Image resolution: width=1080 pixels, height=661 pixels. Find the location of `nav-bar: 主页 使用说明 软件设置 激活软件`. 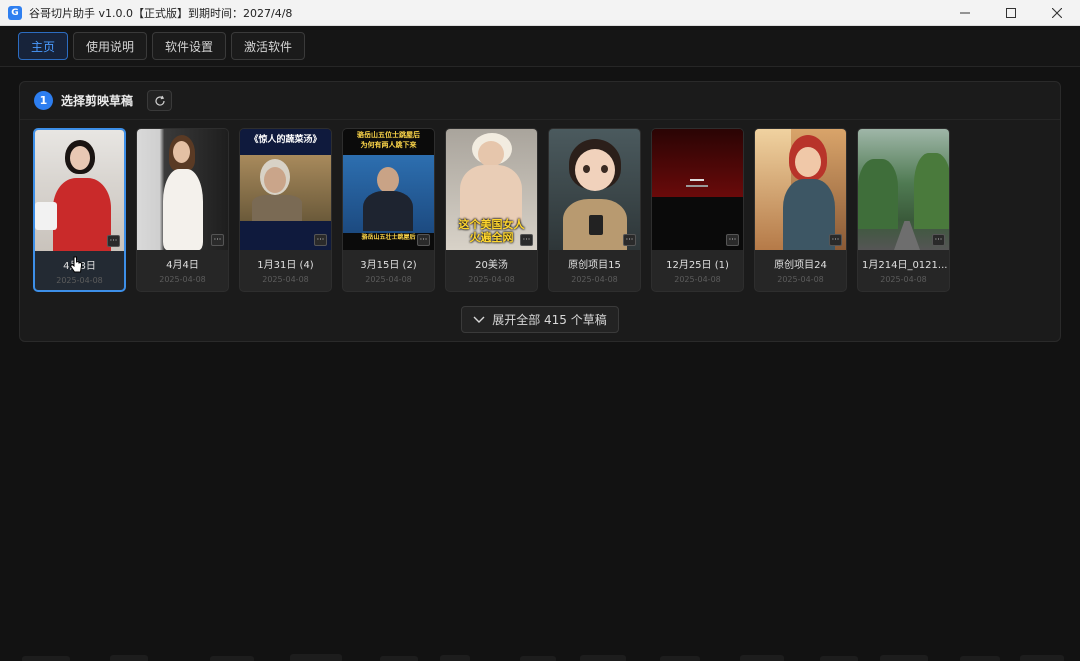

nav-bar: 主页 使用说明 软件设置 激活软件 is located at coordinates (540, 46).